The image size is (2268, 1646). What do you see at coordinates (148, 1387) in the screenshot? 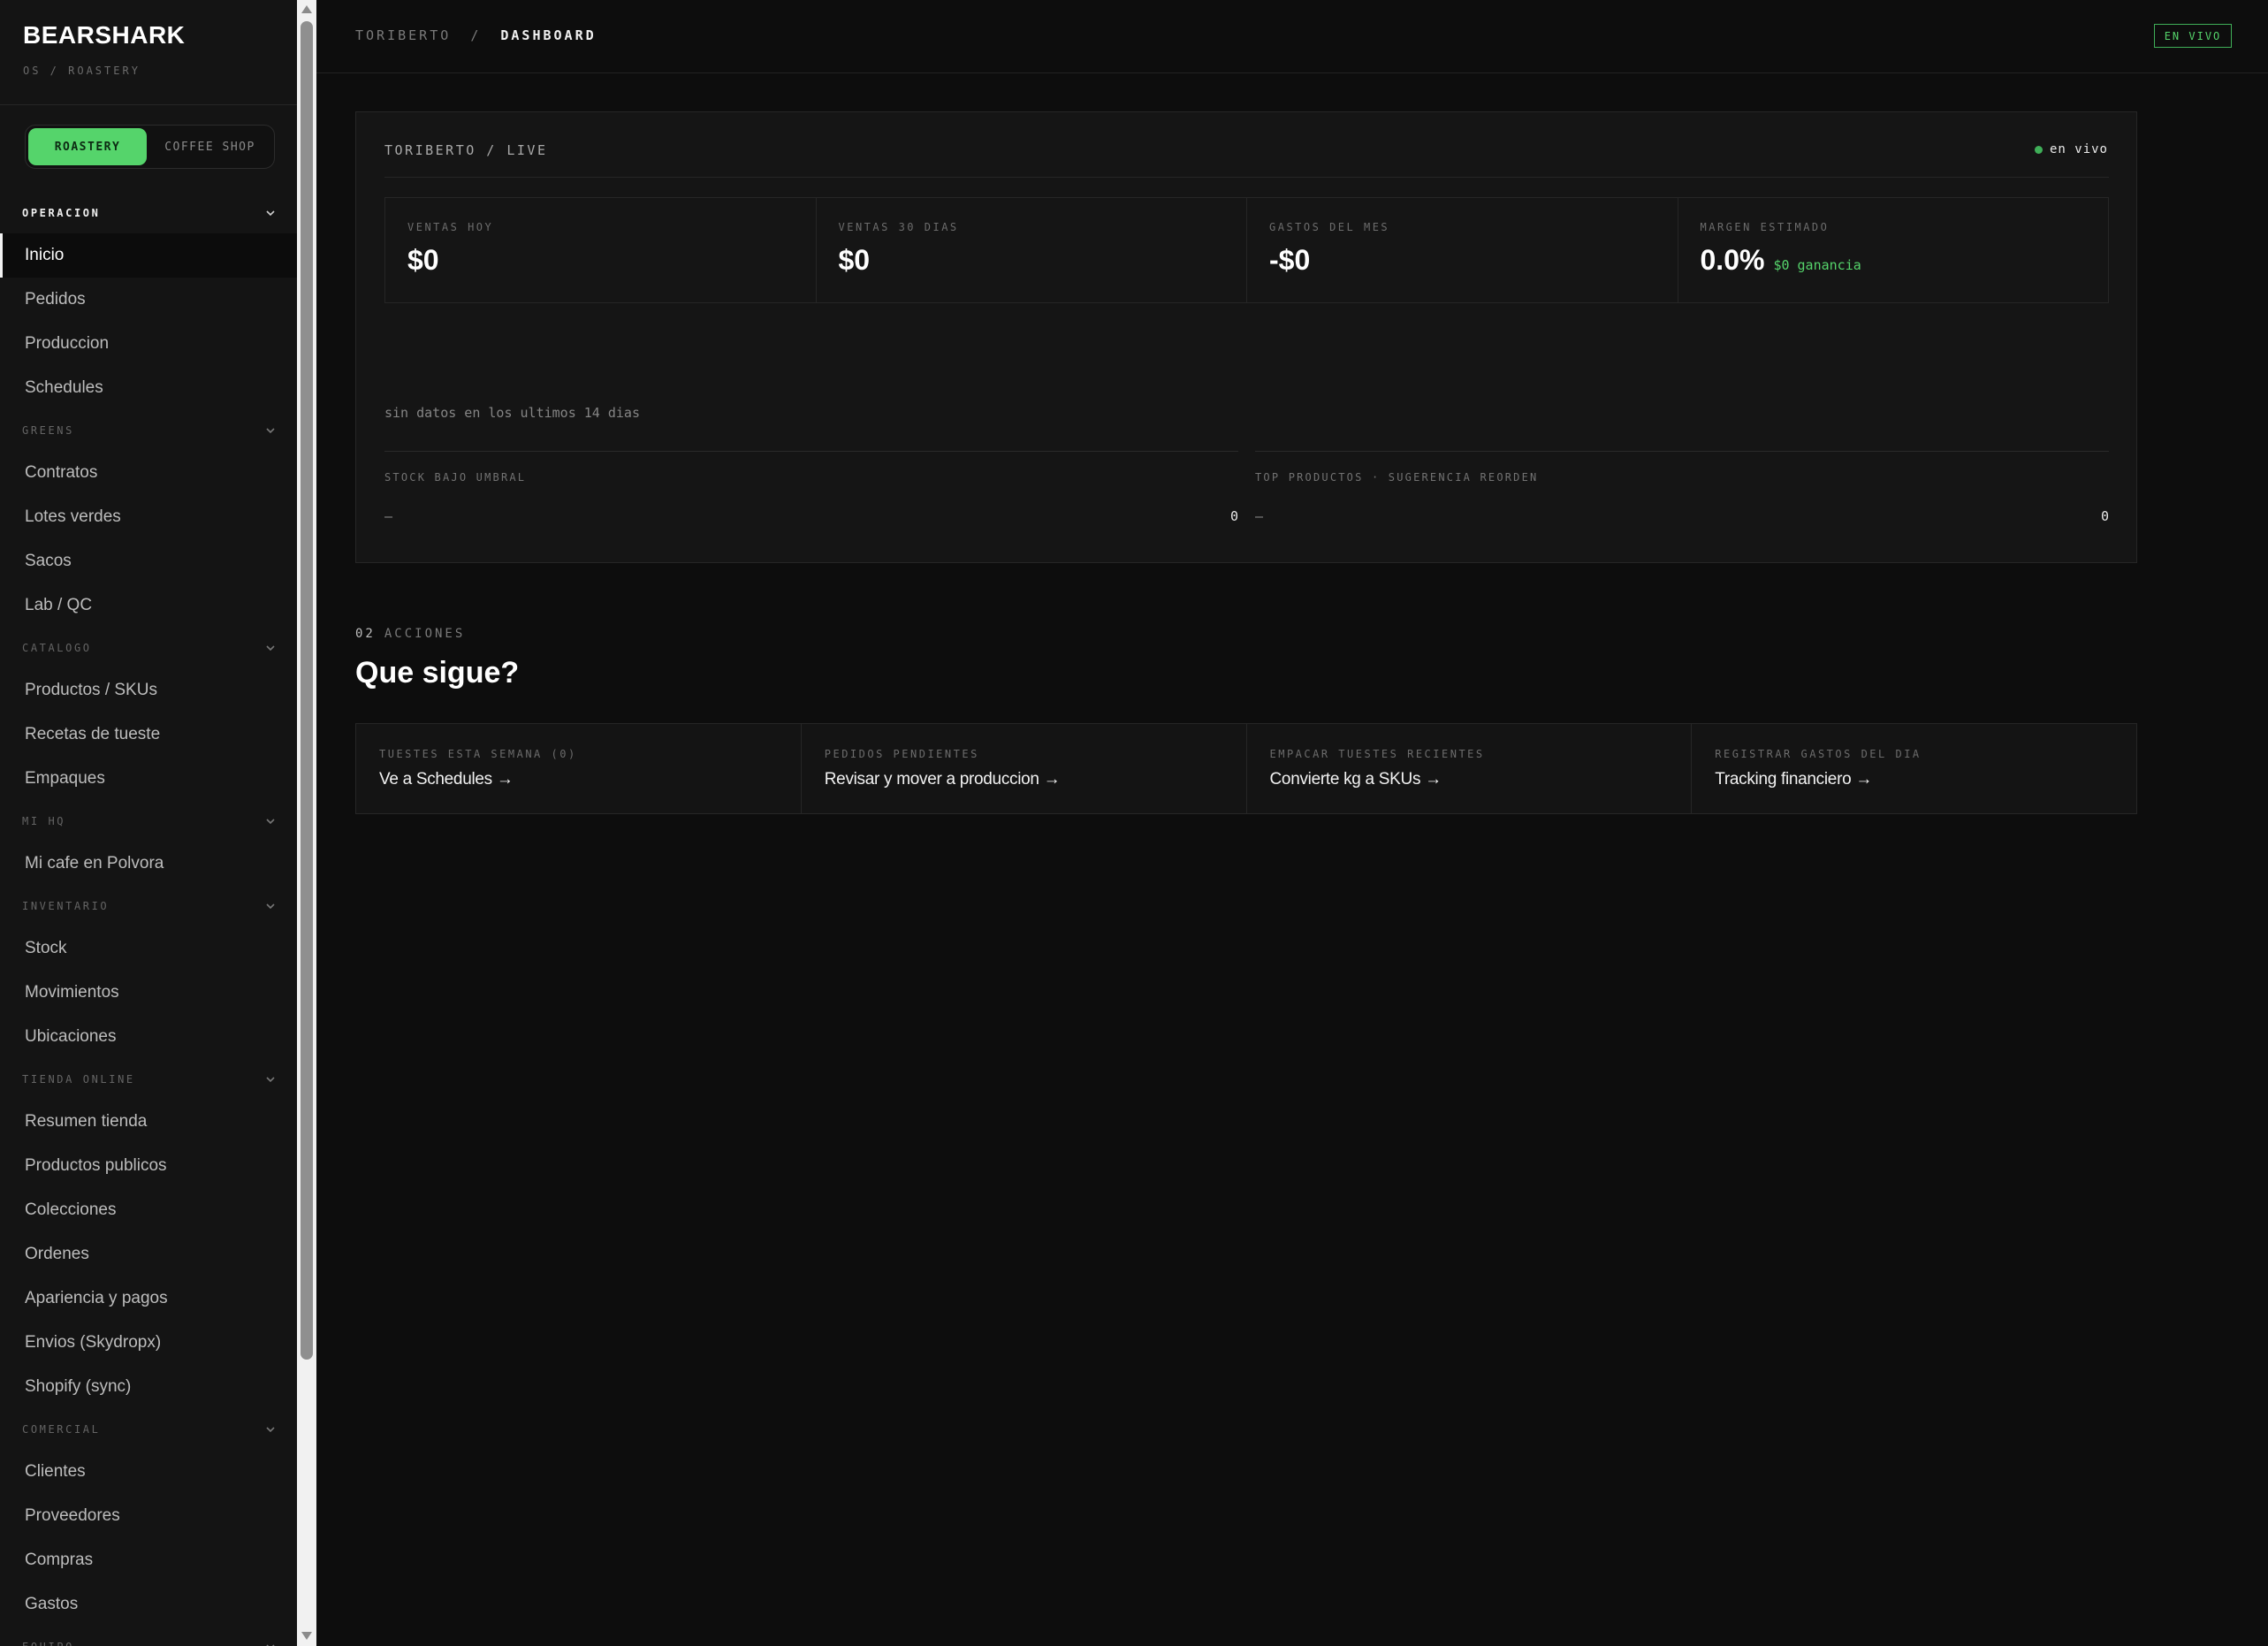
I see `sidebar-item-shopify-sync: Shopify (sync)` at bounding box center [148, 1387].